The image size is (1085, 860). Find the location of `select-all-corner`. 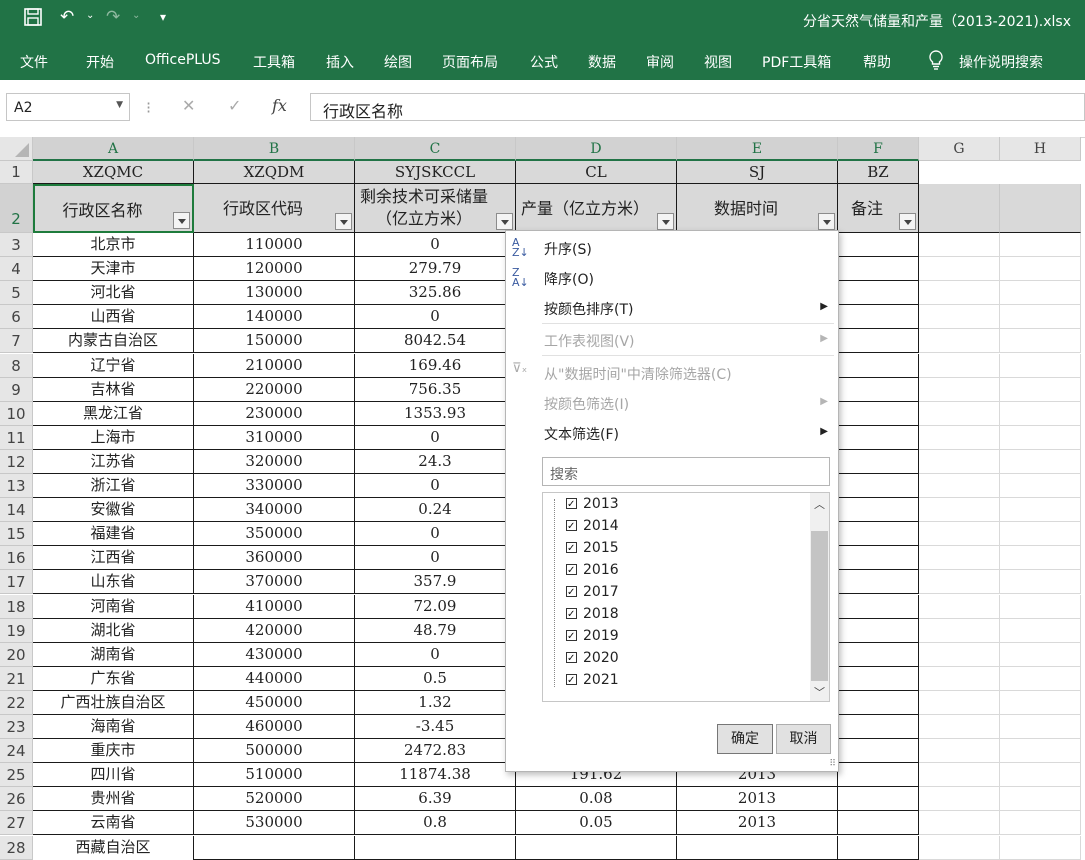

select-all-corner is located at coordinates (16, 149).